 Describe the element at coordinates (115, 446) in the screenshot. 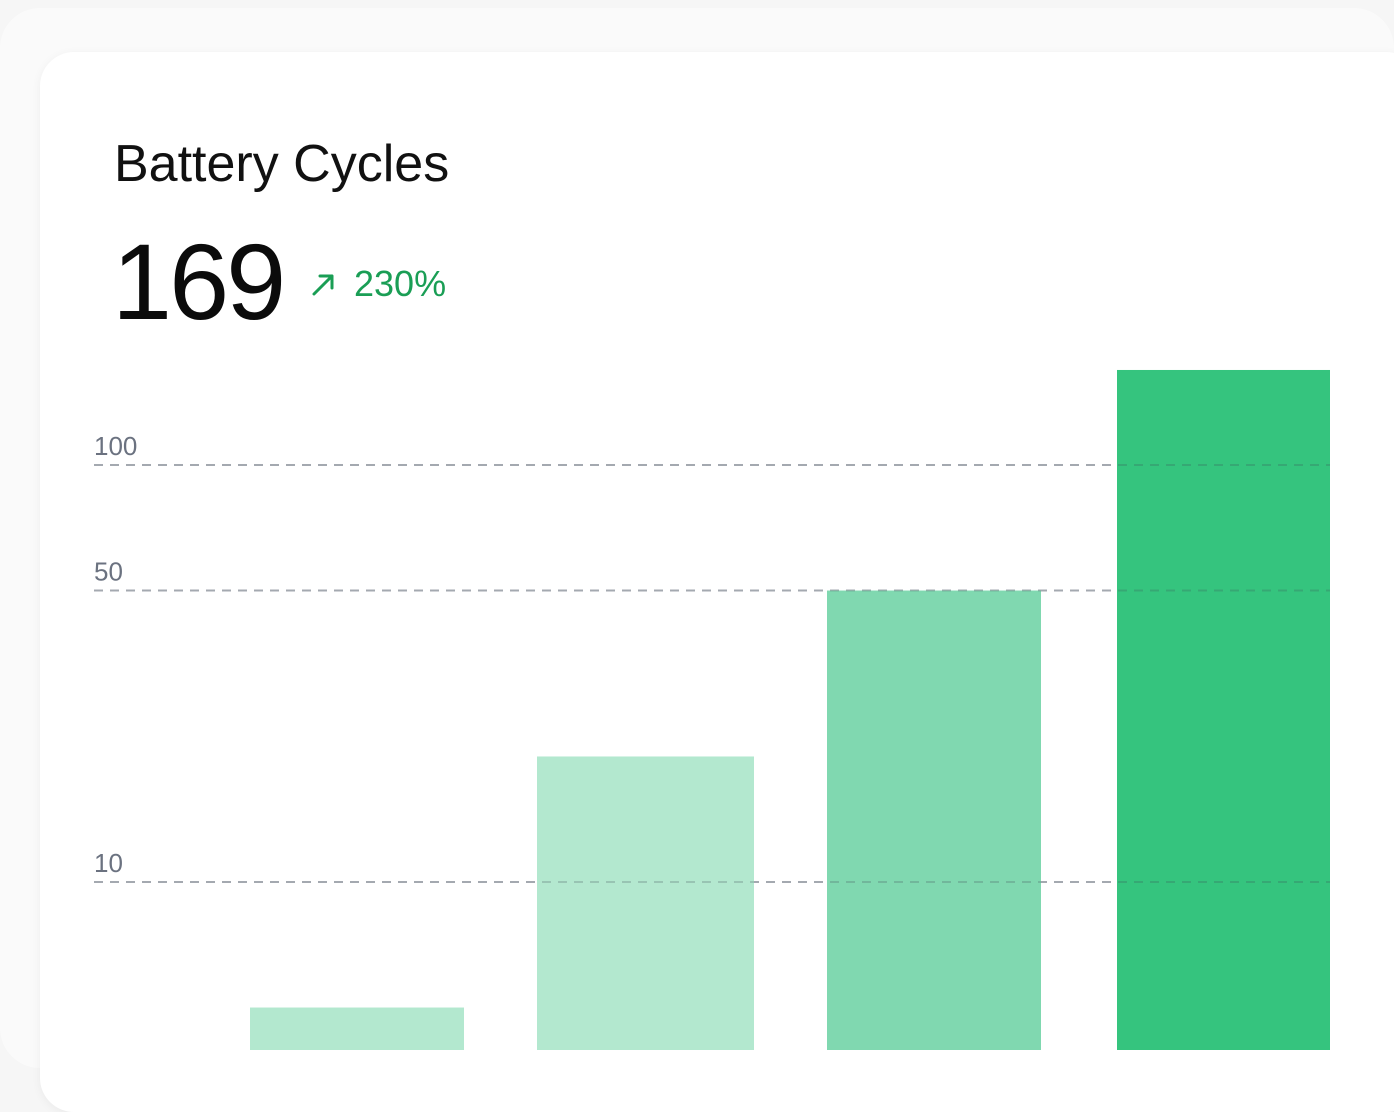

I see `y-tick-label: 100` at that location.